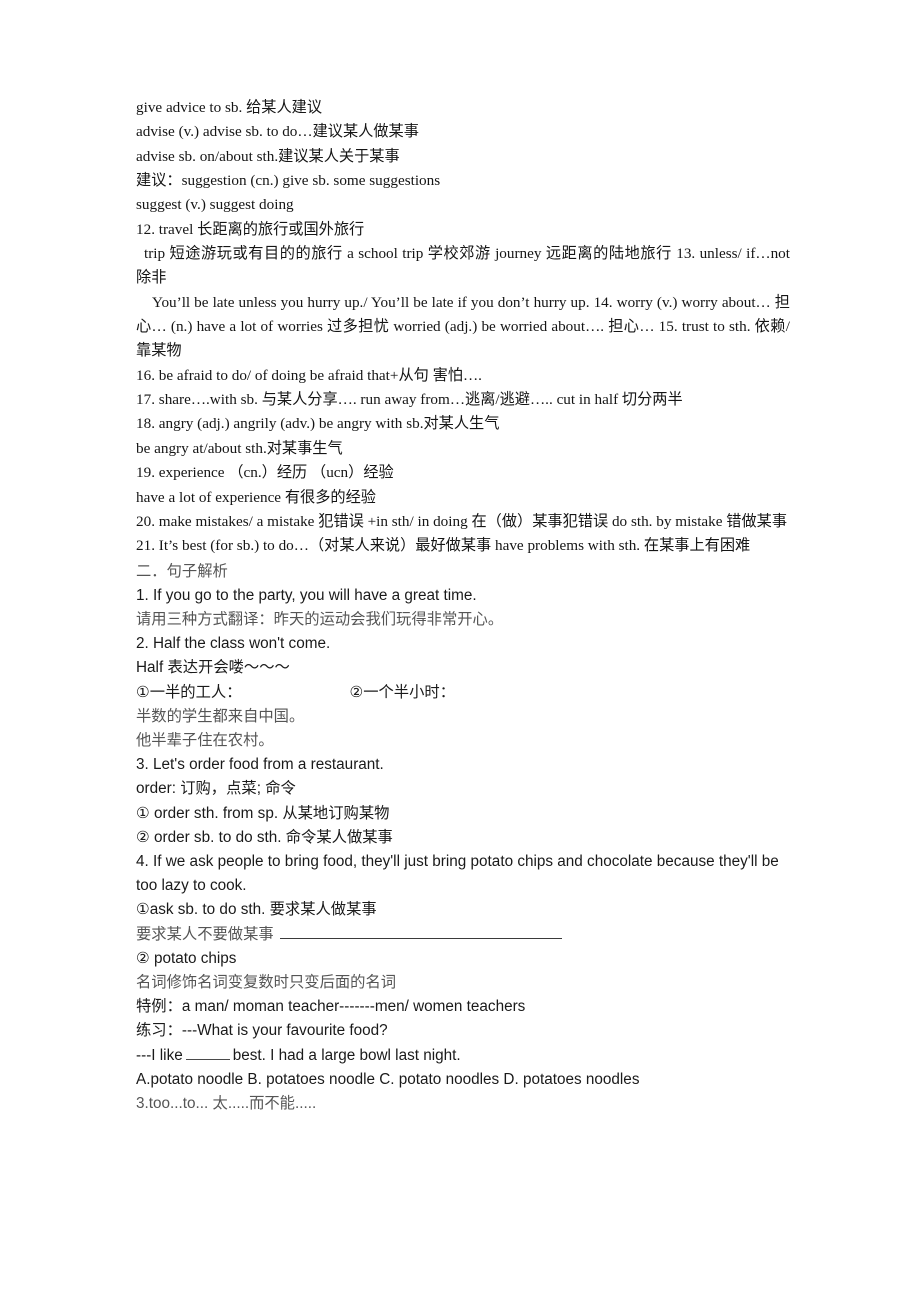  What do you see at coordinates (220, 716) in the screenshot?
I see `analysis-item-2-example-1: 半数的学生都来自中国。` at bounding box center [220, 716].